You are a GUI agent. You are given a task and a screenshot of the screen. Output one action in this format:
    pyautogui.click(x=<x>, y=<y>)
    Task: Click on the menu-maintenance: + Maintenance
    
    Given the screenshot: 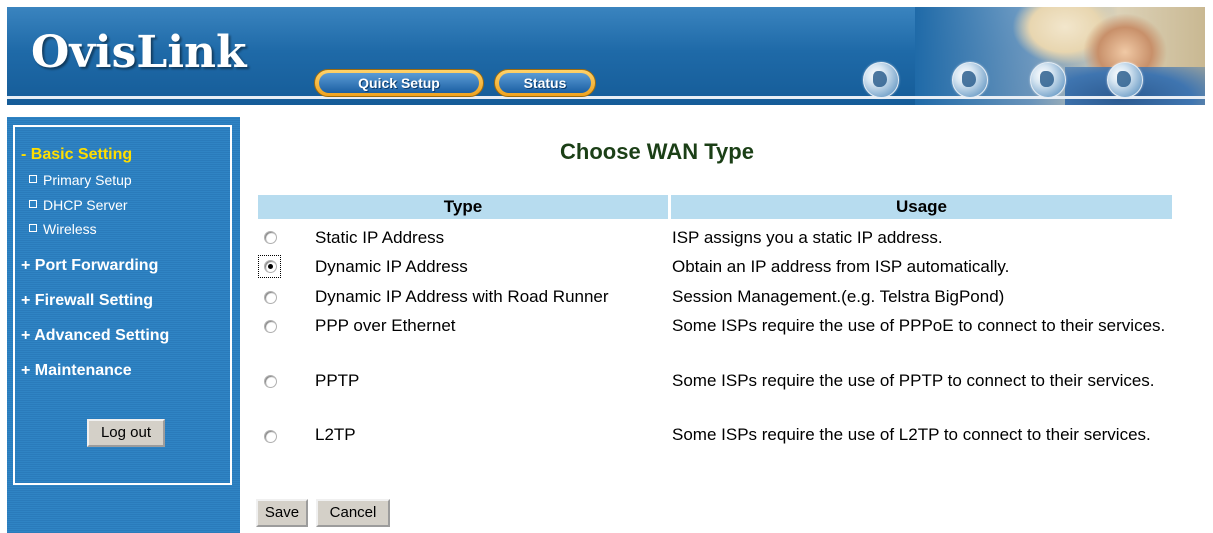 What is the action you would take?
    pyautogui.click(x=76, y=371)
    